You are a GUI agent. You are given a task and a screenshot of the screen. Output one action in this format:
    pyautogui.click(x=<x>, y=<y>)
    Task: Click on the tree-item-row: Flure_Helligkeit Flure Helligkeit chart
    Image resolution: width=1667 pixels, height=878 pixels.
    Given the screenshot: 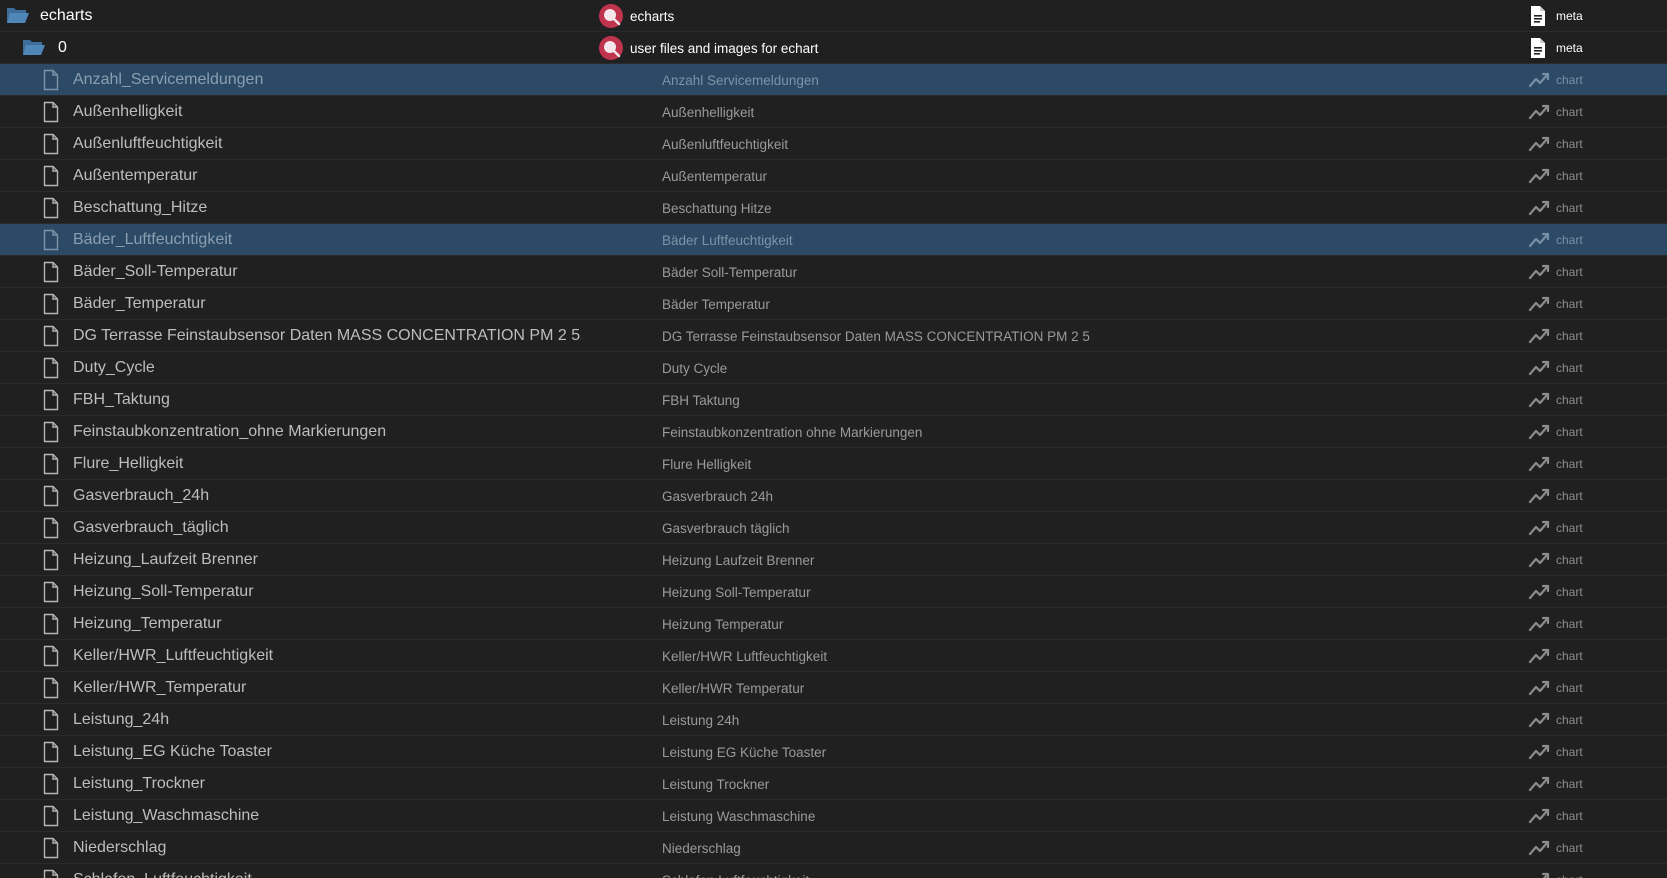 What is the action you would take?
    pyautogui.click(x=833, y=464)
    